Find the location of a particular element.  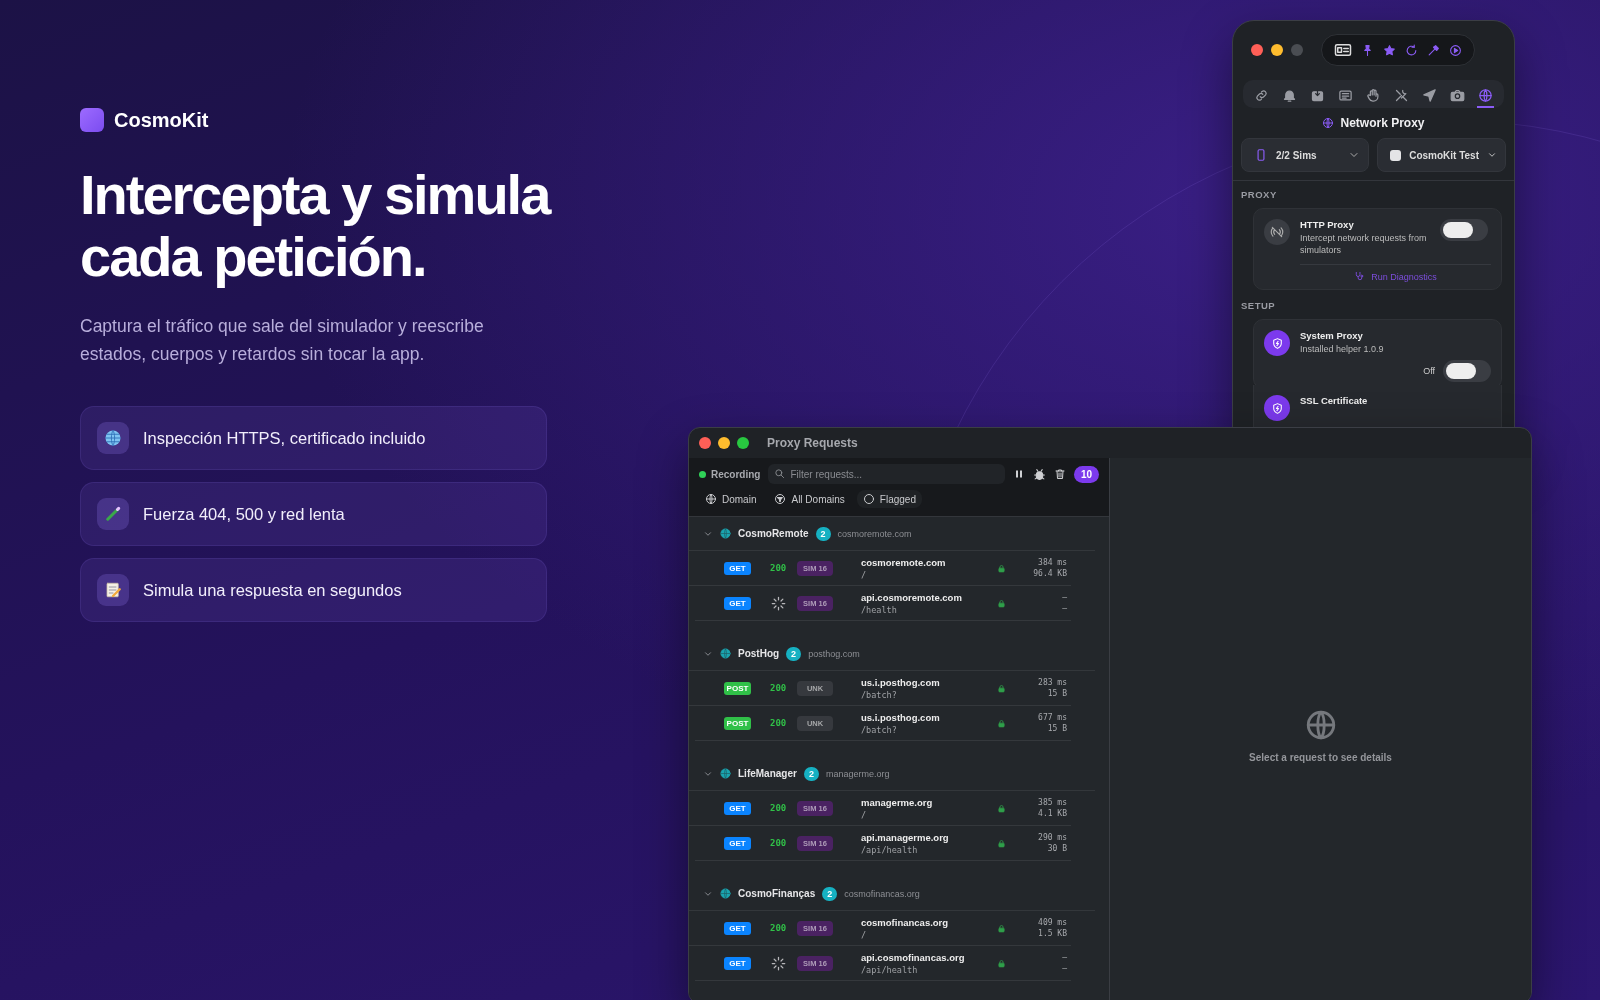

setting-title: SSL Certificate is located at coordinates (1334, 400).